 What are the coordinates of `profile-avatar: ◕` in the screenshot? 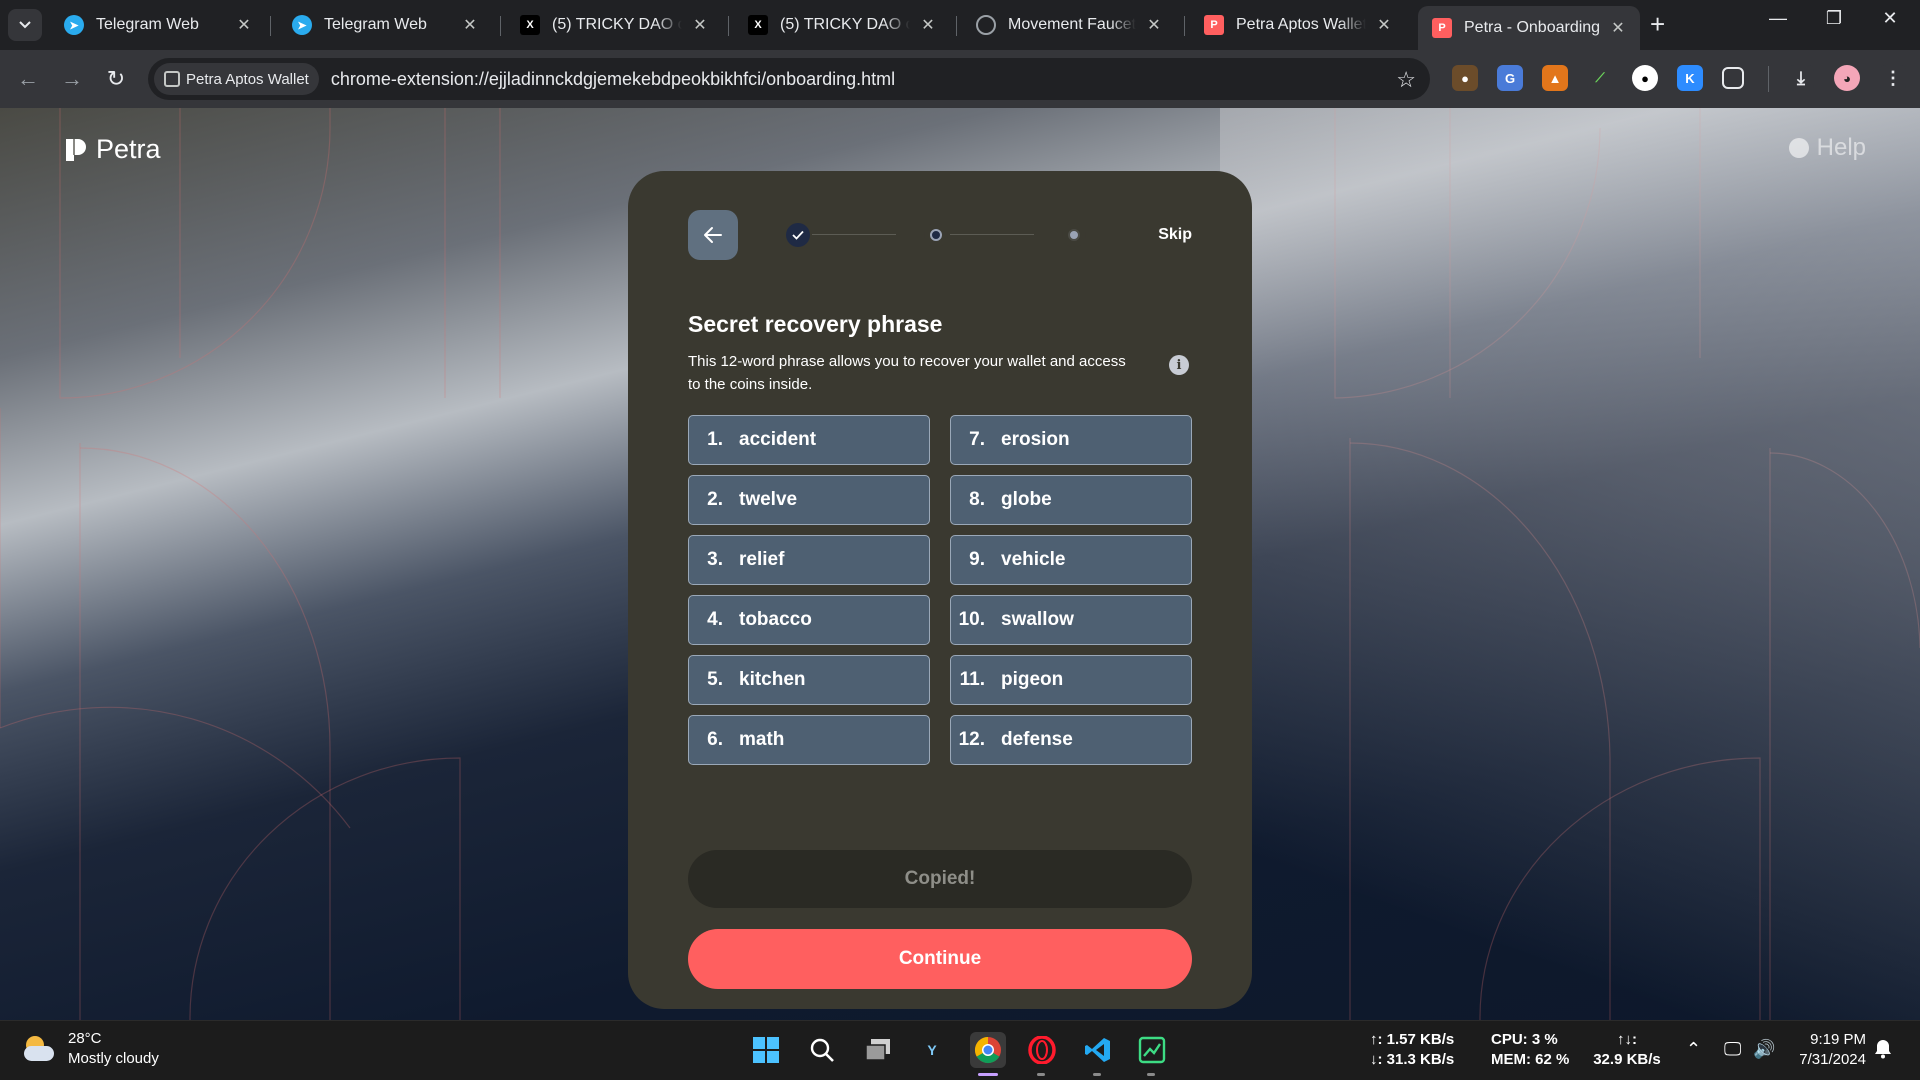 It's located at (1847, 78).